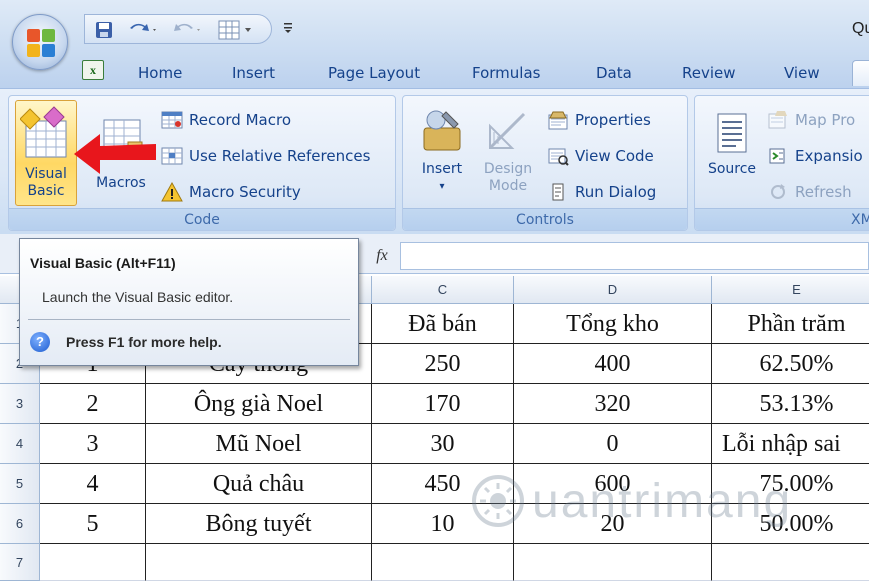  I want to click on table-row: Quả châu, so click(259, 484).